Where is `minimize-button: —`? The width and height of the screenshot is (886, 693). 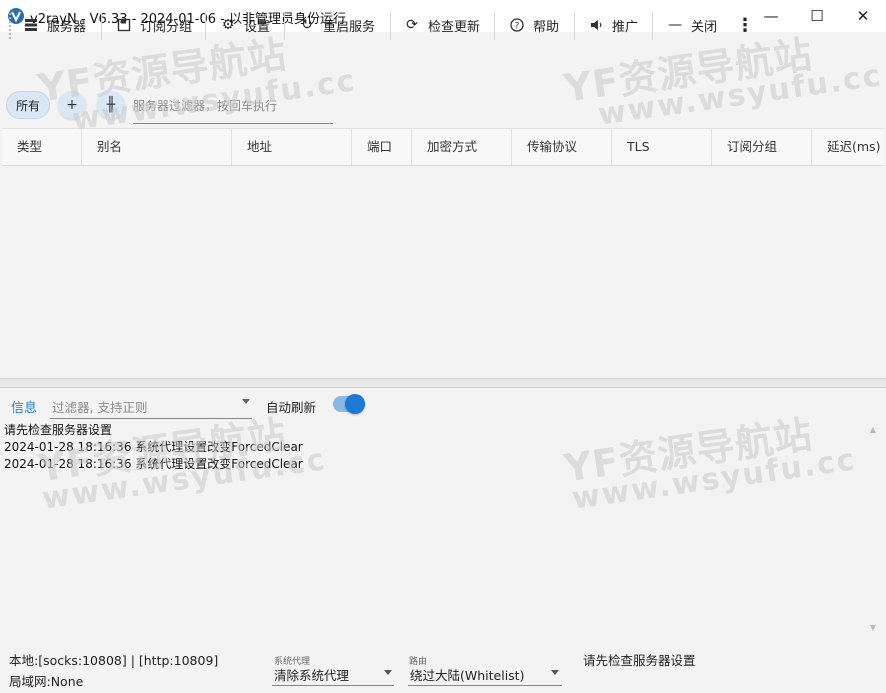
minimize-button: — is located at coordinates (771, 16).